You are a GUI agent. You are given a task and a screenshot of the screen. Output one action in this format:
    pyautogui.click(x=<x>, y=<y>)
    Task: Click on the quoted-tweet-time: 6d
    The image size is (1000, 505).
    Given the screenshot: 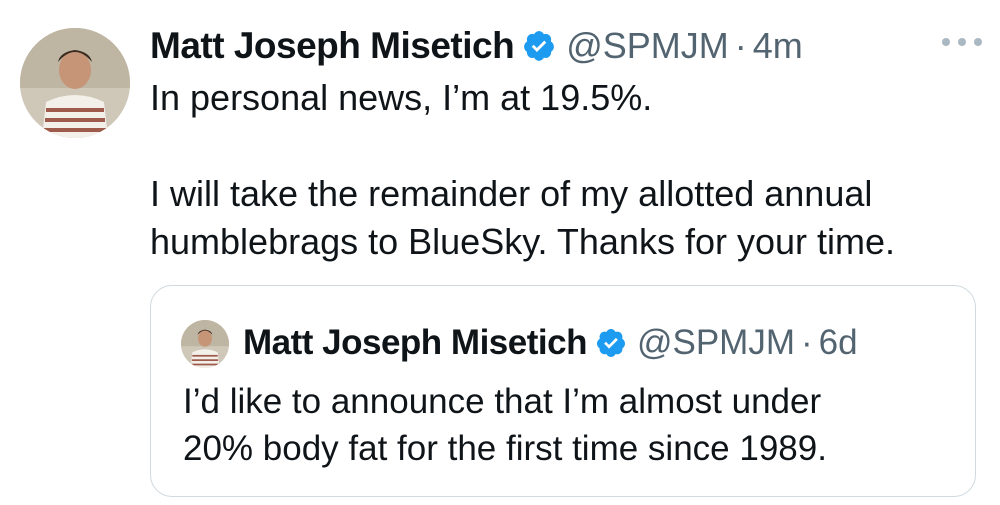 What is the action you would take?
    pyautogui.click(x=838, y=342)
    